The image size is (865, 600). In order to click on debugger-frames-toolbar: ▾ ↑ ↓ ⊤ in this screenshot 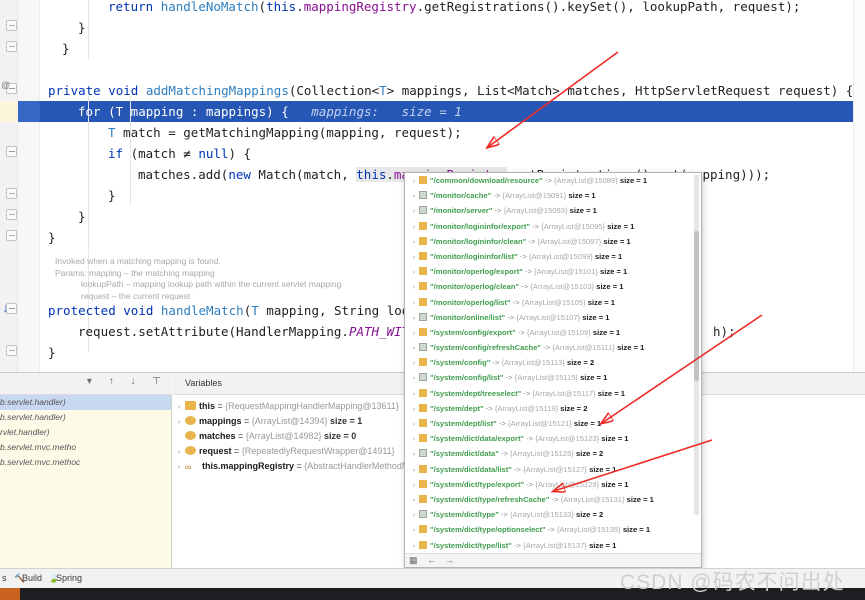, I will do `click(86, 384)`.